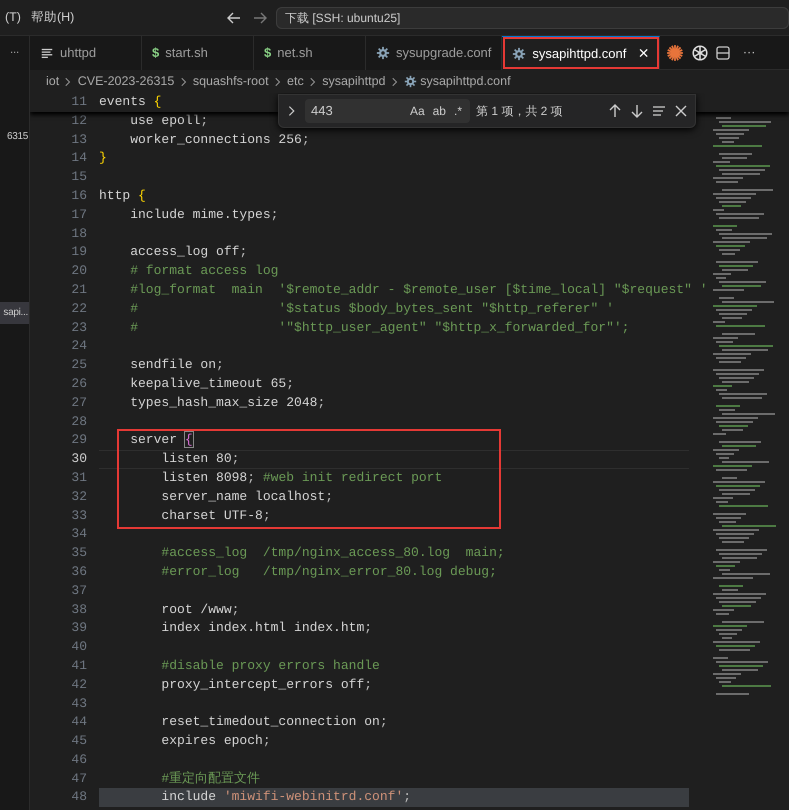 Image resolution: width=789 pixels, height=810 pixels. Describe the element at coordinates (301, 477) in the screenshot. I see `code-line: listen 8098; #web init redirect port` at that location.